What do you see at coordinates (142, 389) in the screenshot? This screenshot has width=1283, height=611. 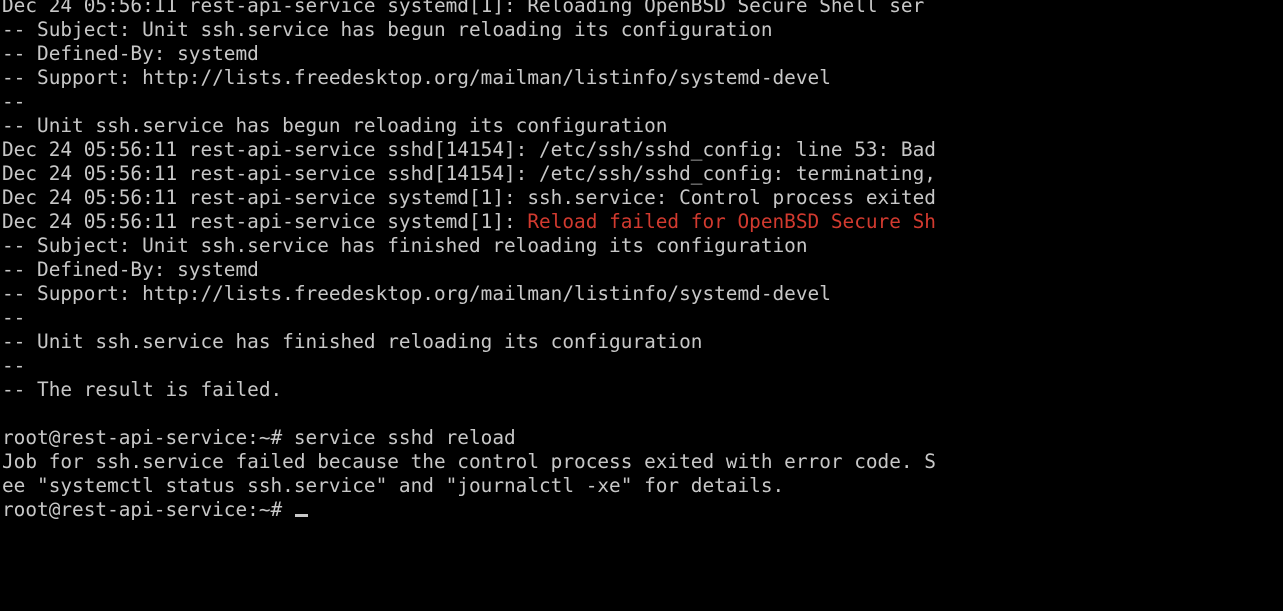 I see `terminal-line: -- The result is failed.` at bounding box center [142, 389].